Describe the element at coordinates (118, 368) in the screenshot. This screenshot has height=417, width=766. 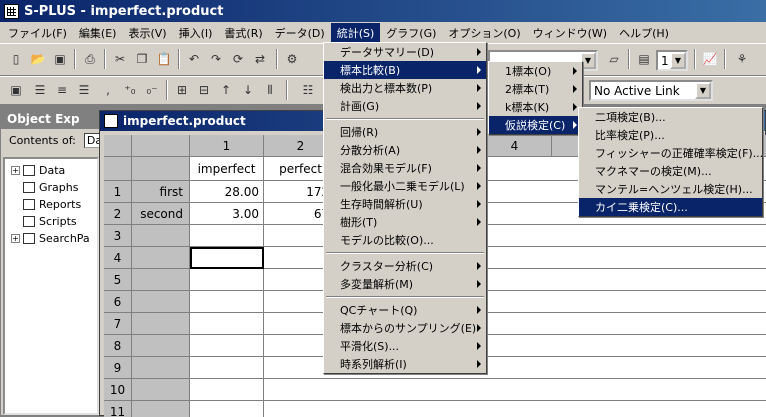
I see `row-header: 9` at that location.